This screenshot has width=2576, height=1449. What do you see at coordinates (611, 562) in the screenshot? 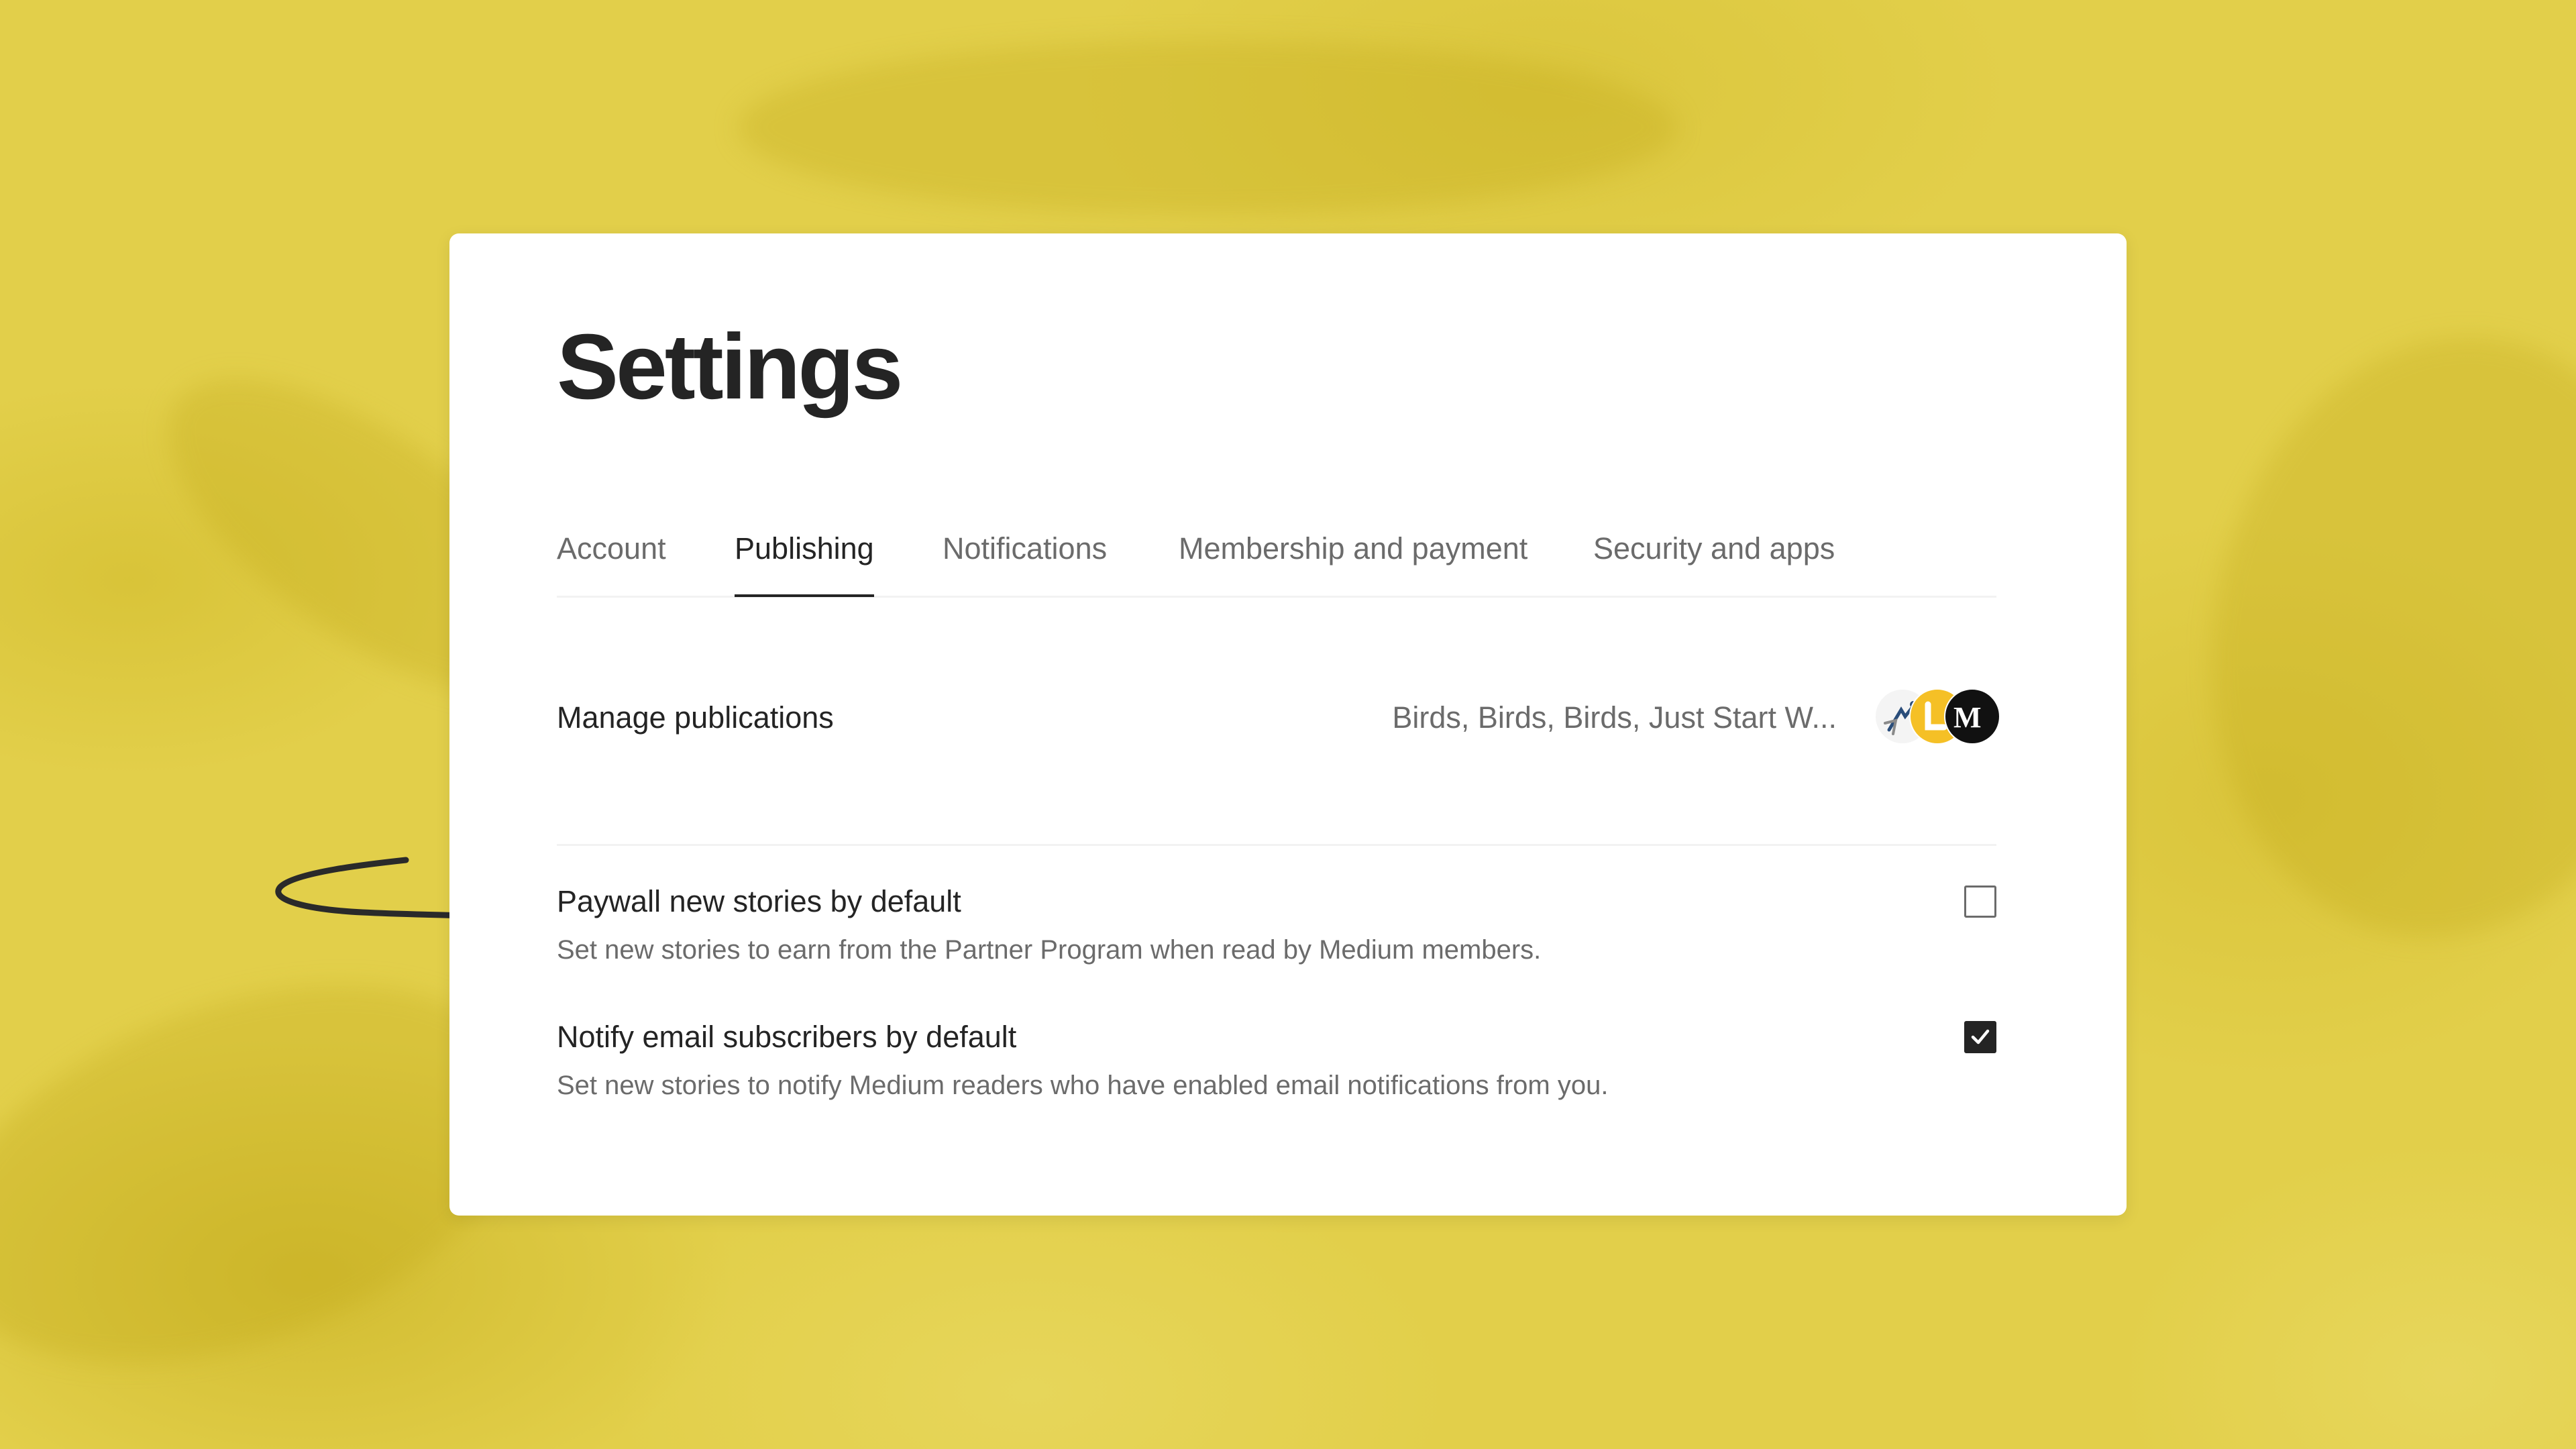
I see `tab-account: Account` at bounding box center [611, 562].